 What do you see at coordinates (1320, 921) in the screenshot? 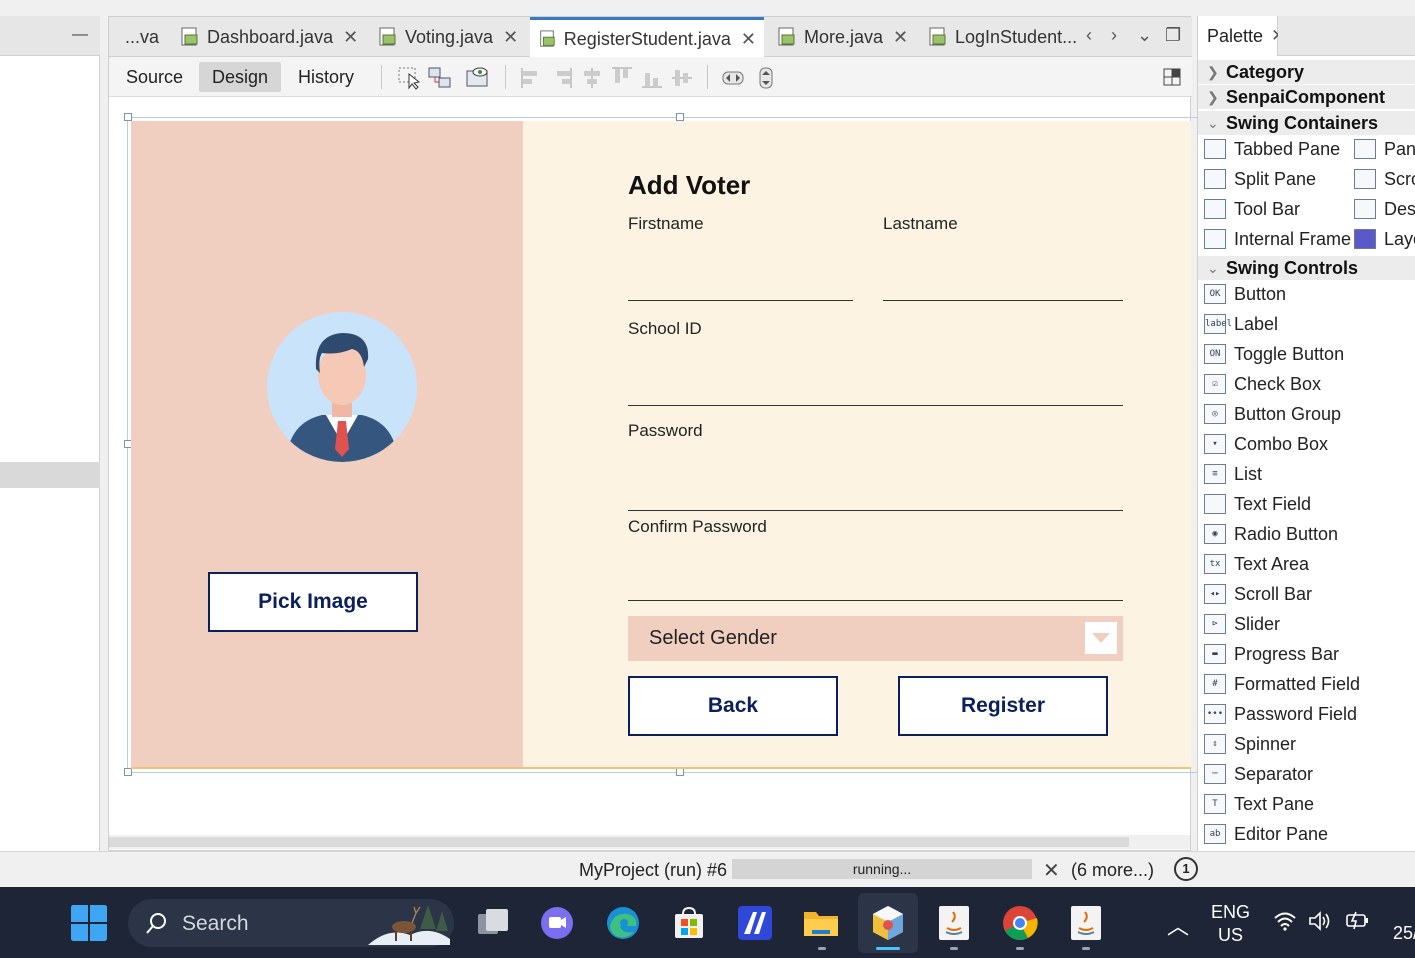
I see `volume-icon` at bounding box center [1320, 921].